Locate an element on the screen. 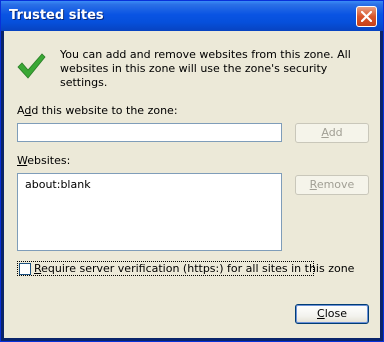  title-bar: Trusted sites is located at coordinates (192, 16).